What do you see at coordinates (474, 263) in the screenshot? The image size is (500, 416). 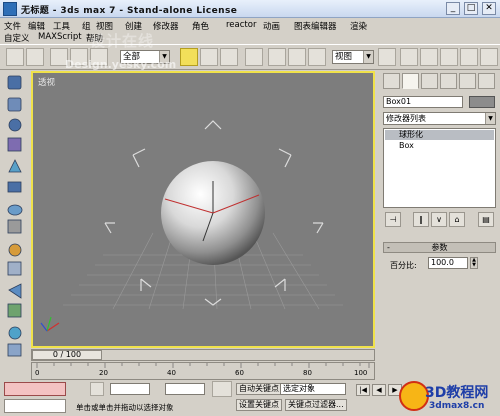 I see `percent-spinner: ▲ ▼` at bounding box center [474, 263].